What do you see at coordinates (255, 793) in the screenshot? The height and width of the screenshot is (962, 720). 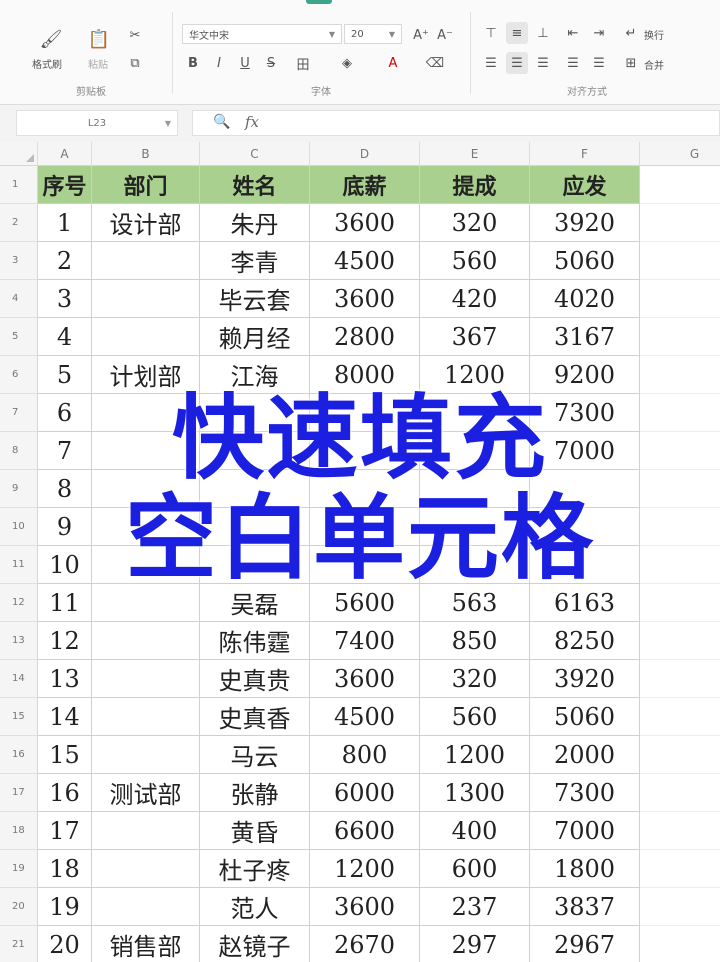 I see `table-cell: 张静` at bounding box center [255, 793].